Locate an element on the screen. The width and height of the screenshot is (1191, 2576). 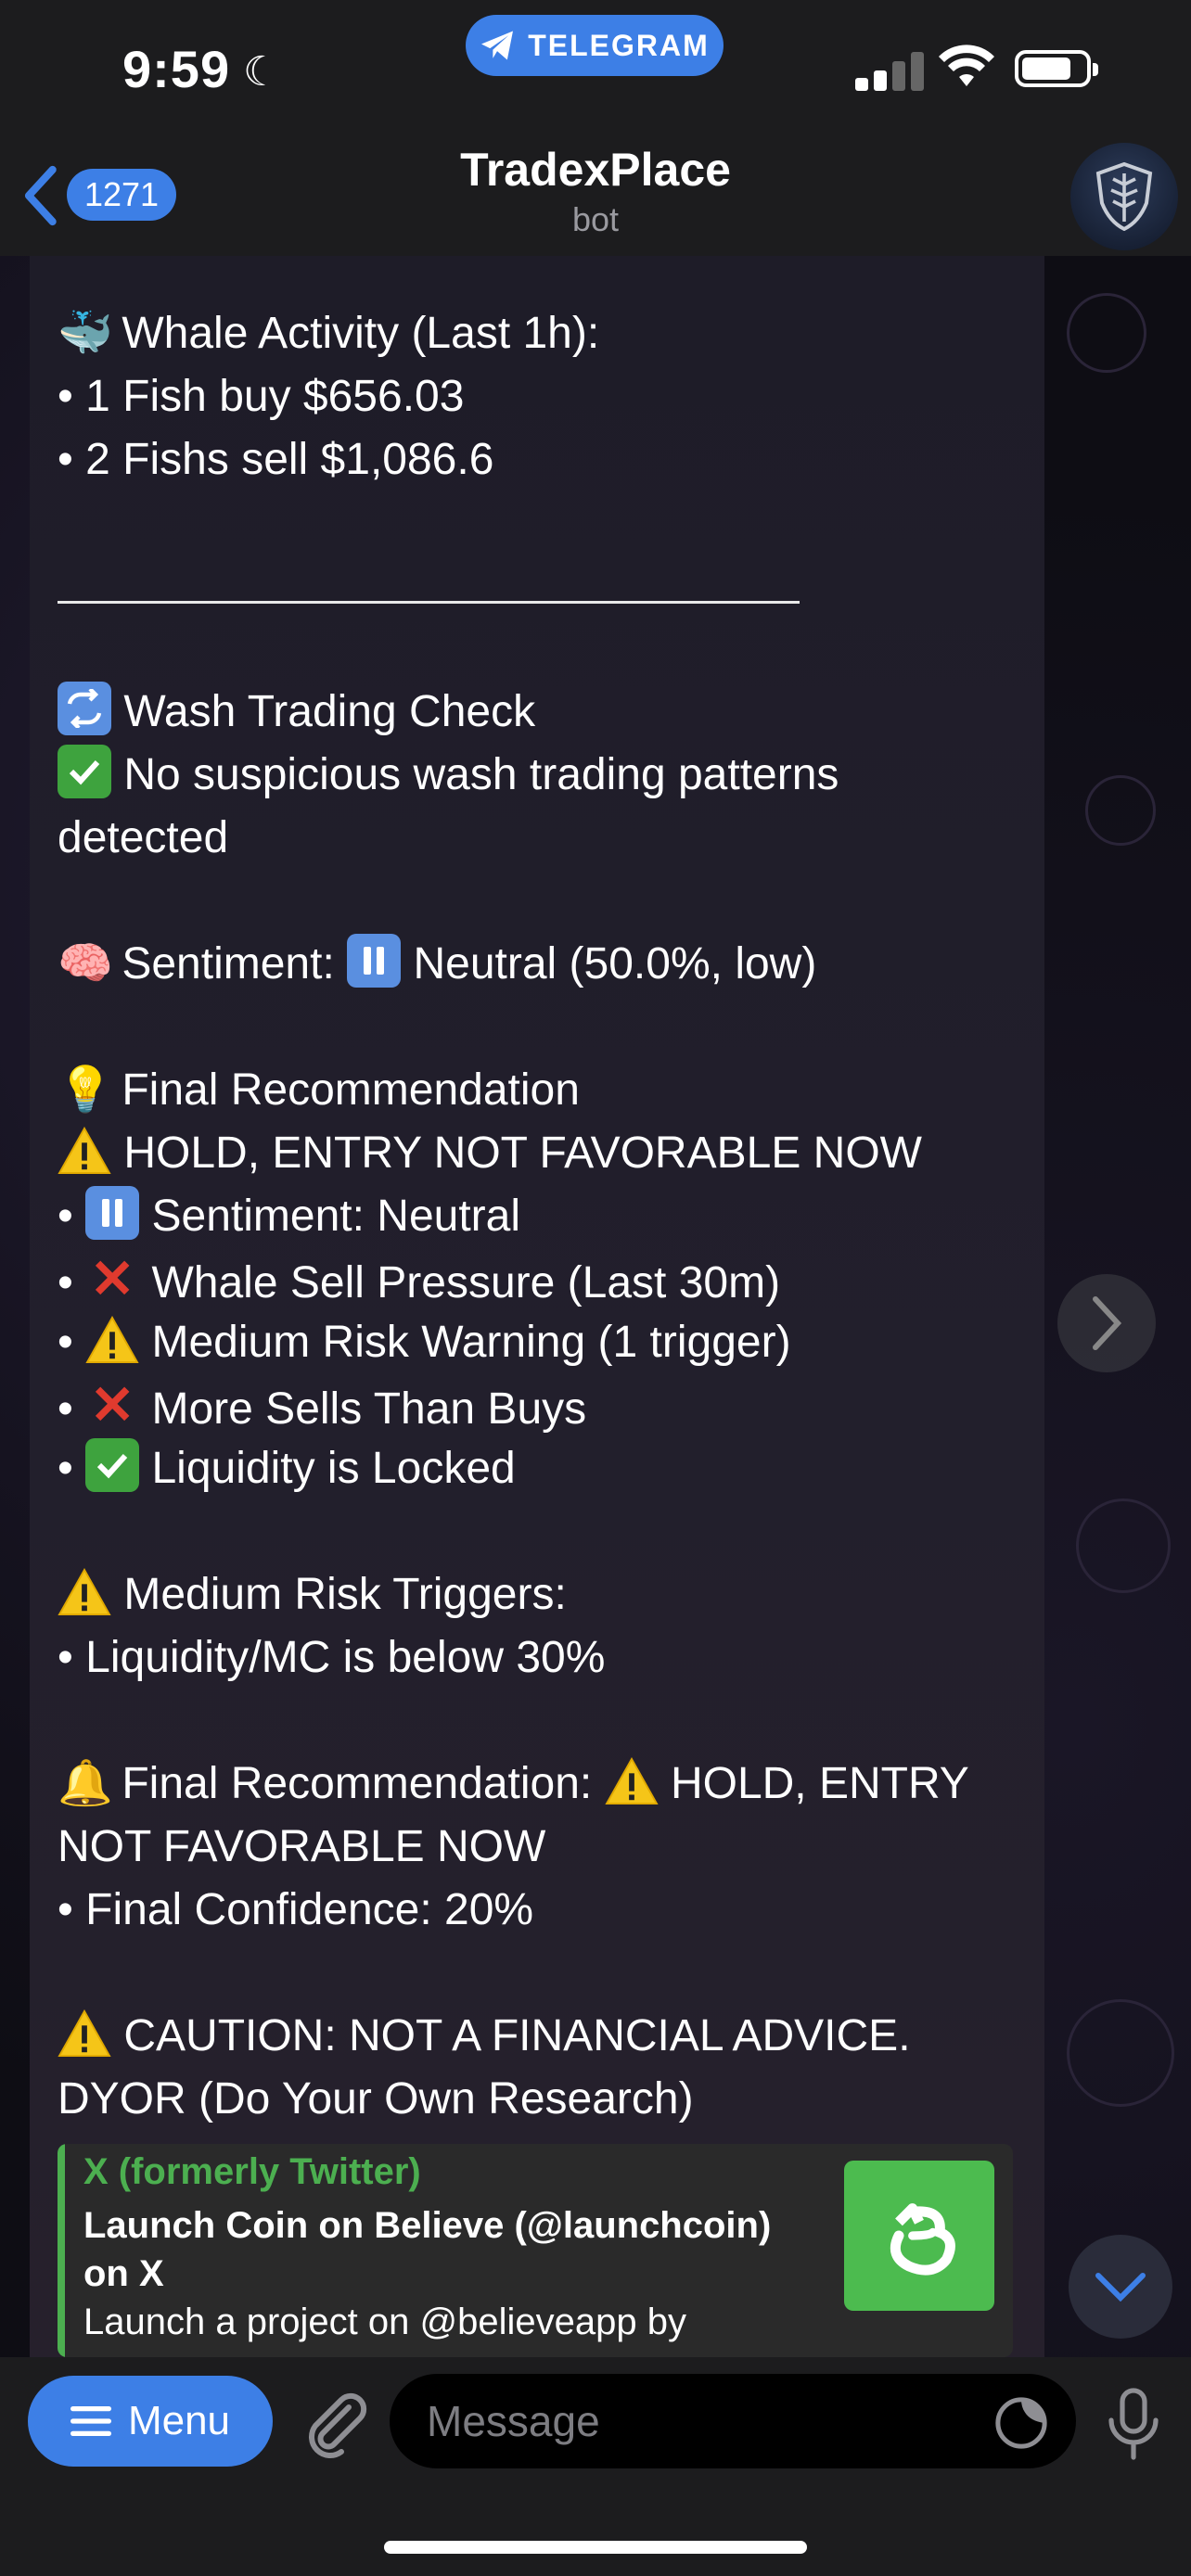
chat-title: TradexPlace is located at coordinates (595, 170).